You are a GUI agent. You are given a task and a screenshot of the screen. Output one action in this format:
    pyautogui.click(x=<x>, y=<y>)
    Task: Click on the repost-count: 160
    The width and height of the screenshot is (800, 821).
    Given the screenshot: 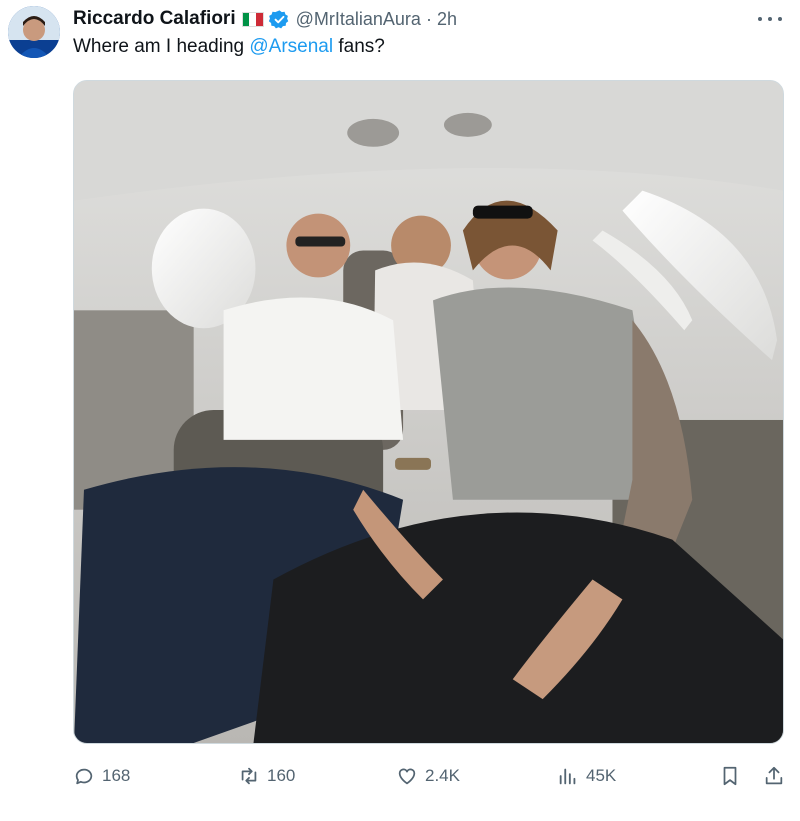 What is the action you would take?
    pyautogui.click(x=281, y=775)
    